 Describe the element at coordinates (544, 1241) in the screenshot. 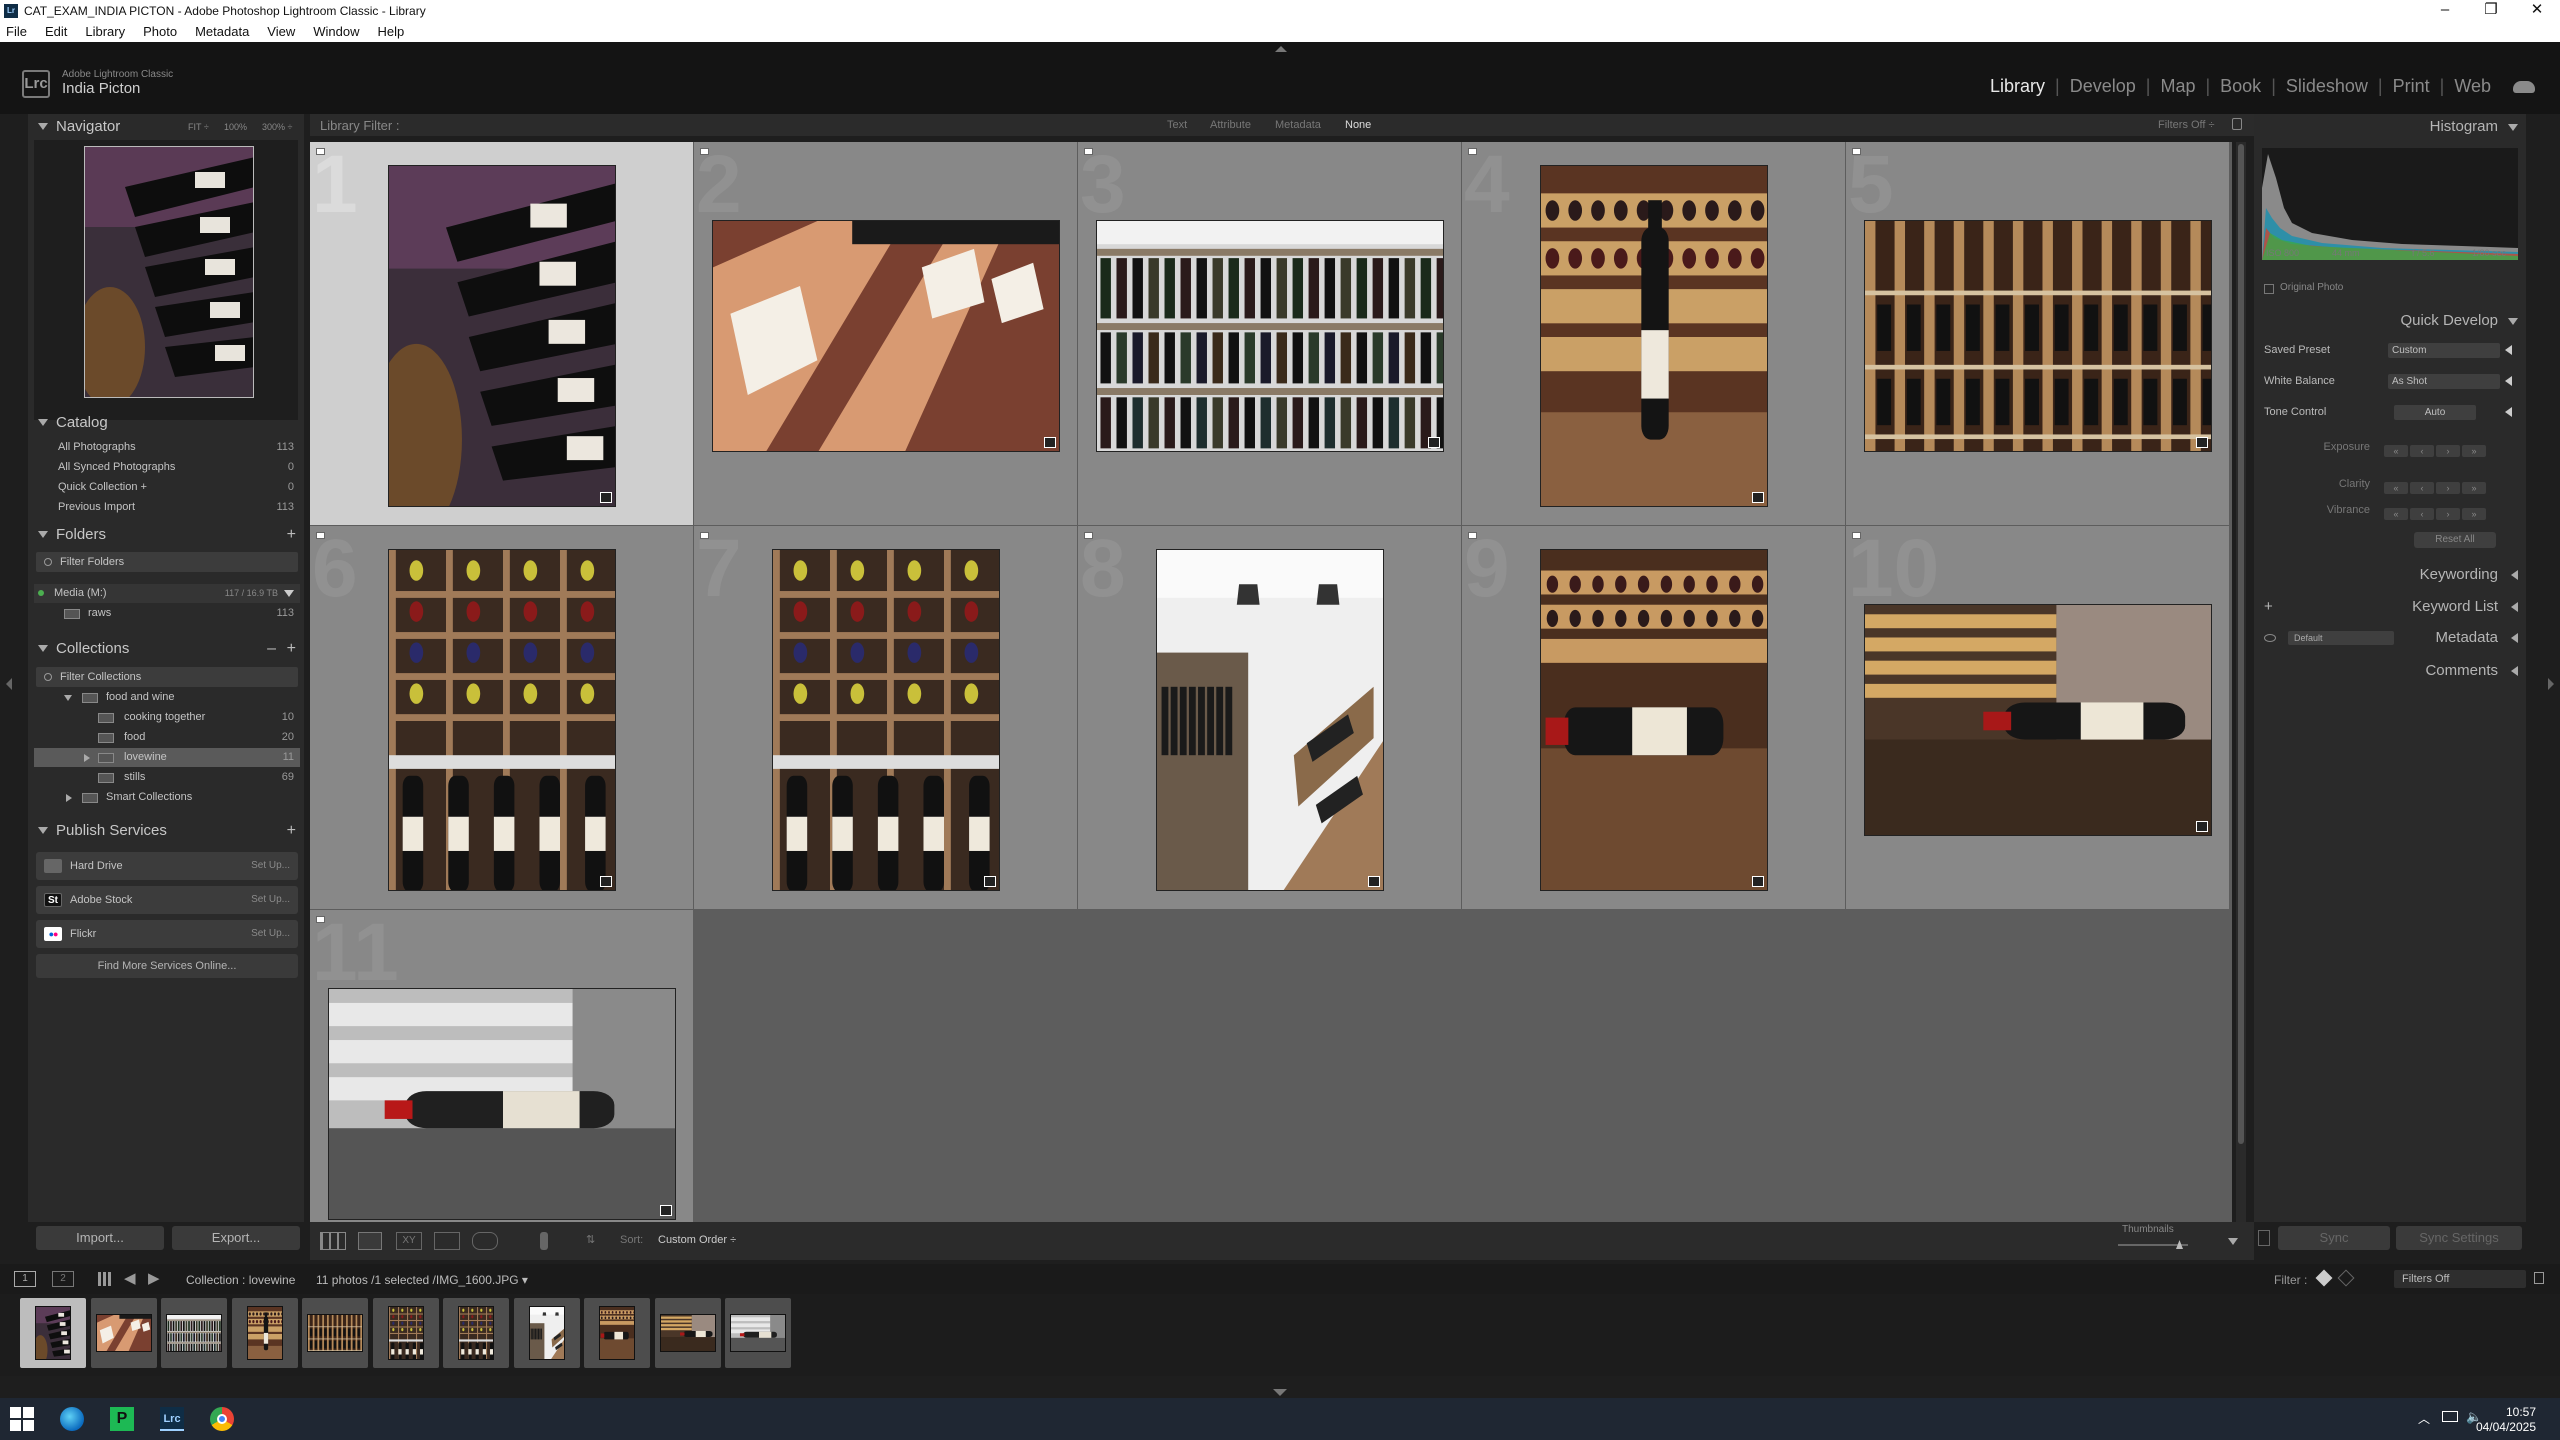

I see `spray-can-icon` at that location.